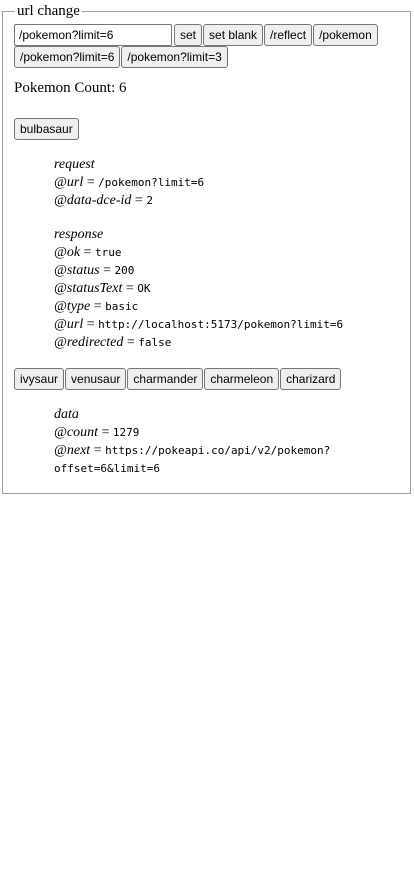 This screenshot has width=414, height=896. Describe the element at coordinates (96, 306) in the screenshot. I see `response-type-row: @type = basic` at that location.